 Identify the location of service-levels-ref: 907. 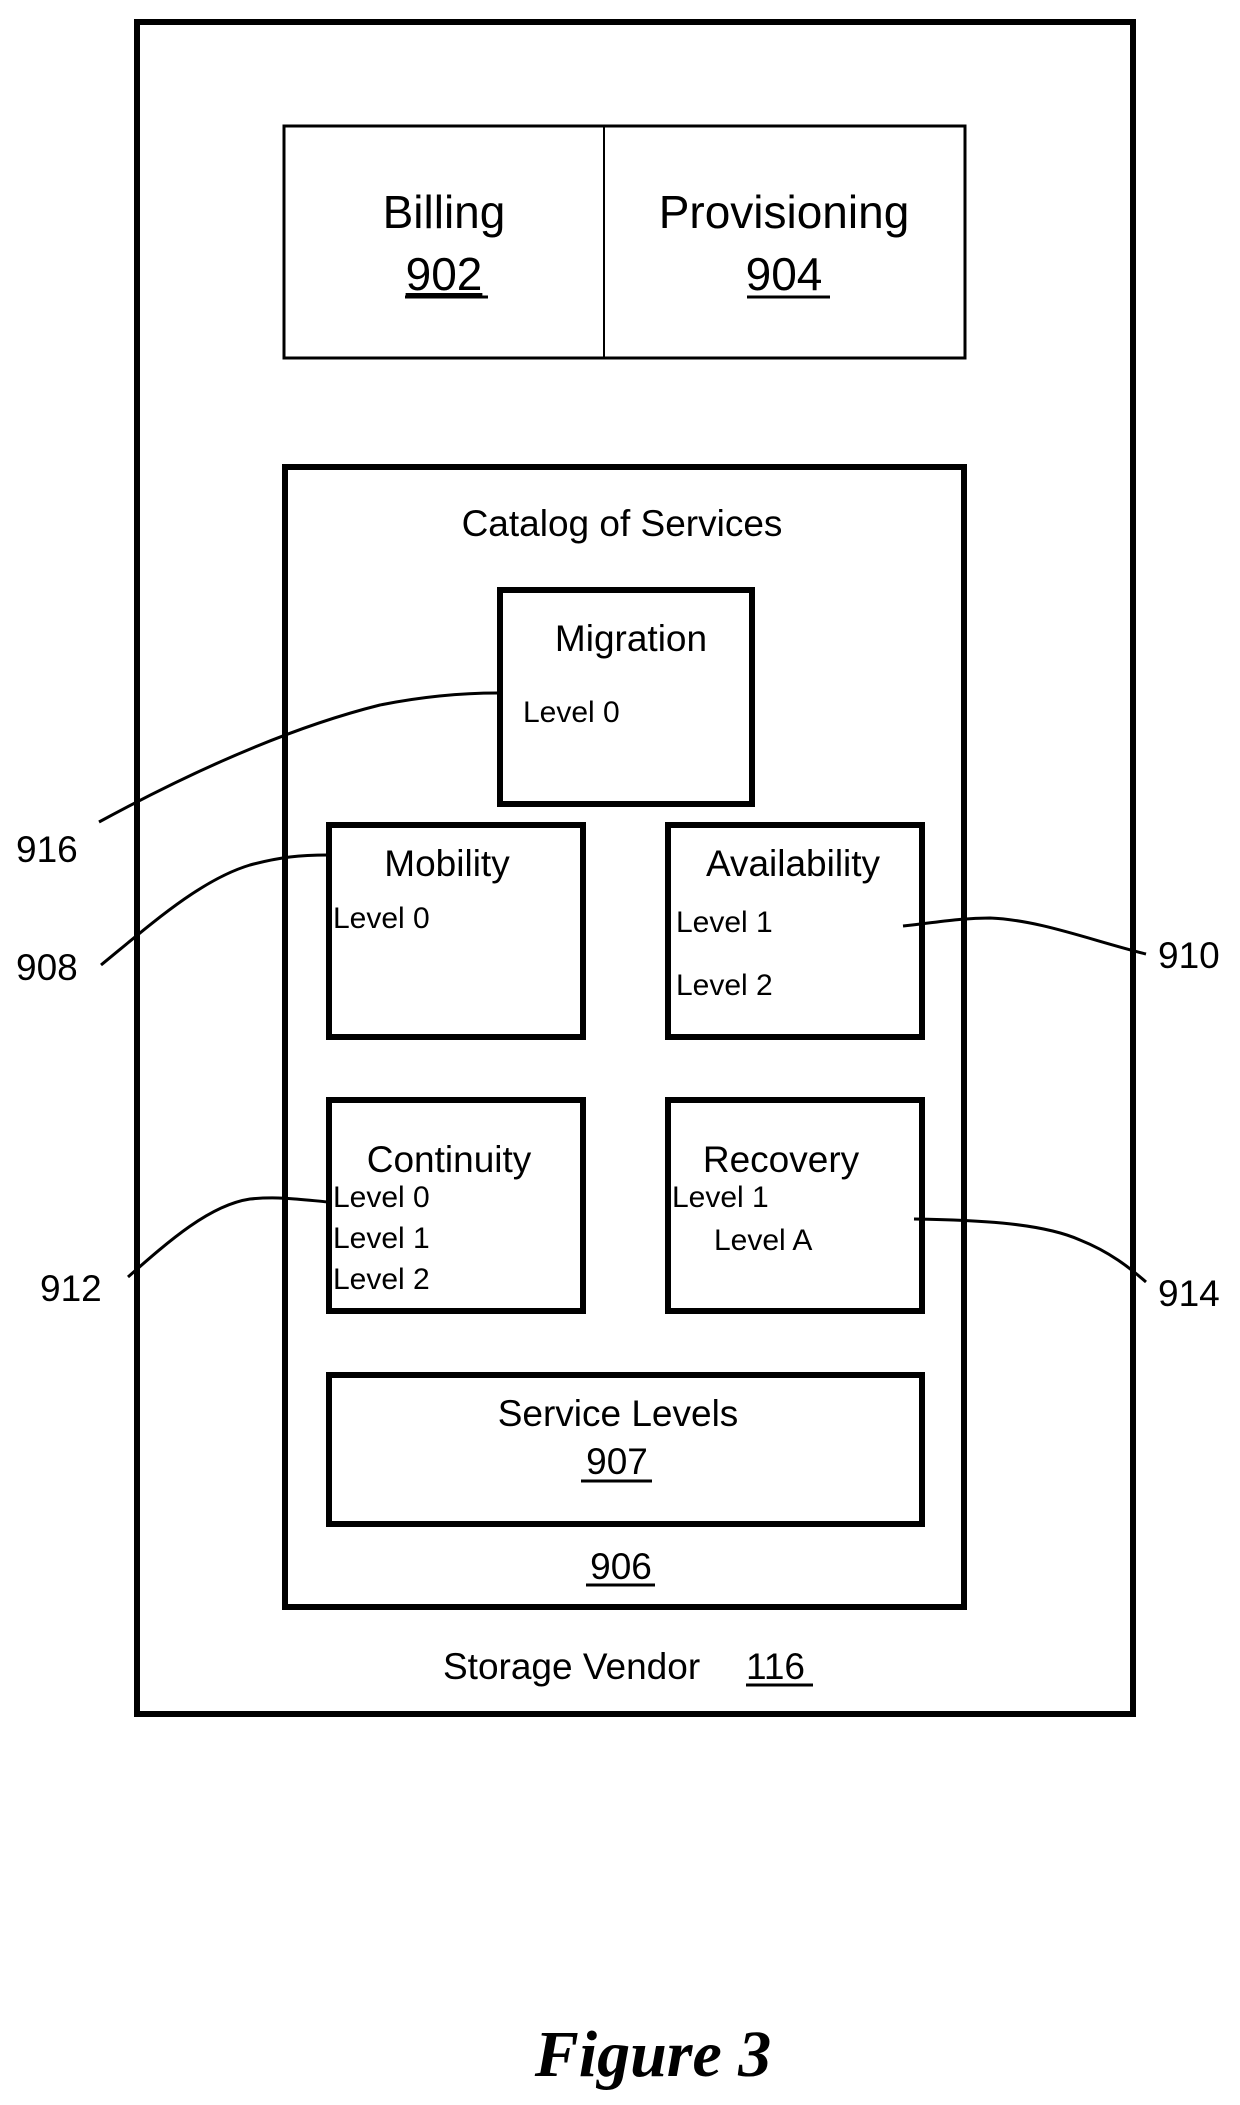
(617, 1461).